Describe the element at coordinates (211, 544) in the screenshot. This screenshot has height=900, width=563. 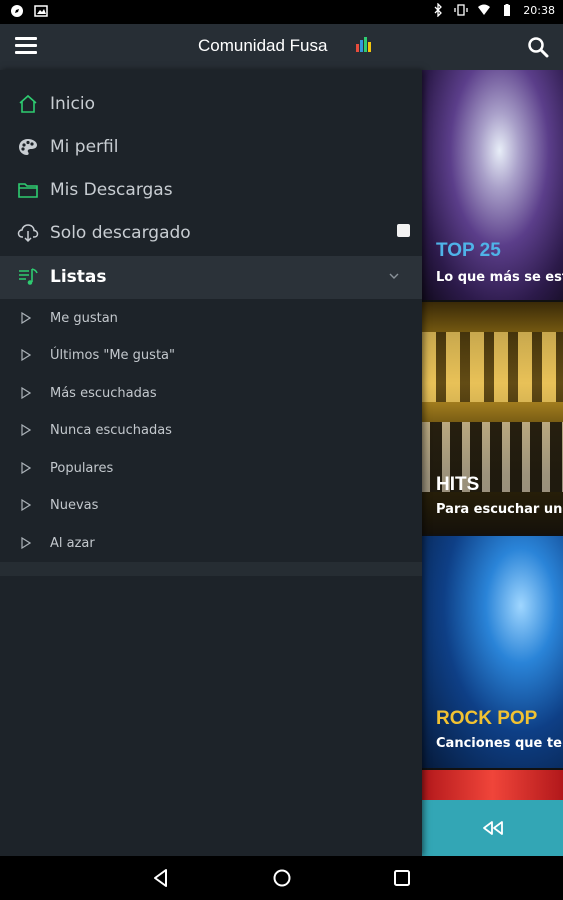
I see `list-item-al-azar: Al azar` at that location.